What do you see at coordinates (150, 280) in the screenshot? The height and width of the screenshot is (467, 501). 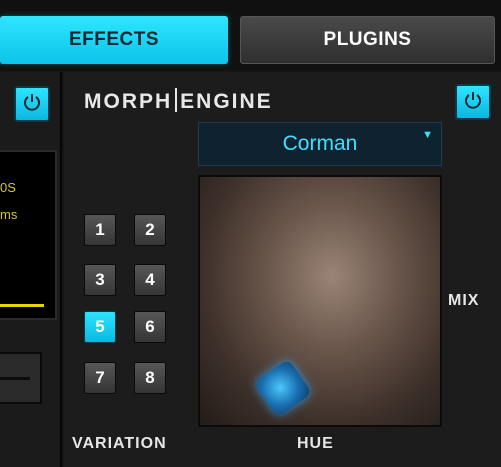 I see `variation-button-4: 4` at bounding box center [150, 280].